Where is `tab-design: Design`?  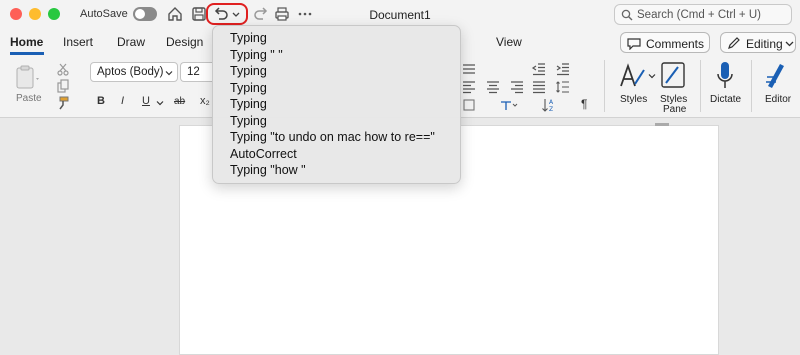 tab-design: Design is located at coordinates (184, 42).